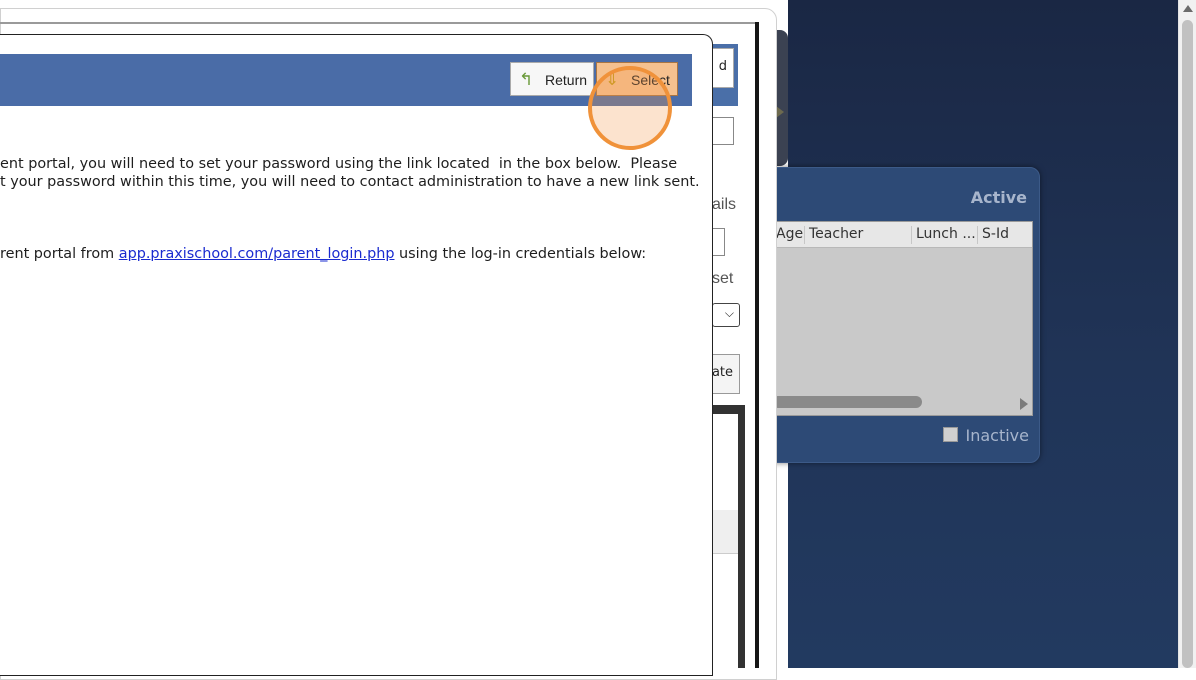 This screenshot has height=680, width=1196. I want to click on behind-input-field, so click(722, 131).